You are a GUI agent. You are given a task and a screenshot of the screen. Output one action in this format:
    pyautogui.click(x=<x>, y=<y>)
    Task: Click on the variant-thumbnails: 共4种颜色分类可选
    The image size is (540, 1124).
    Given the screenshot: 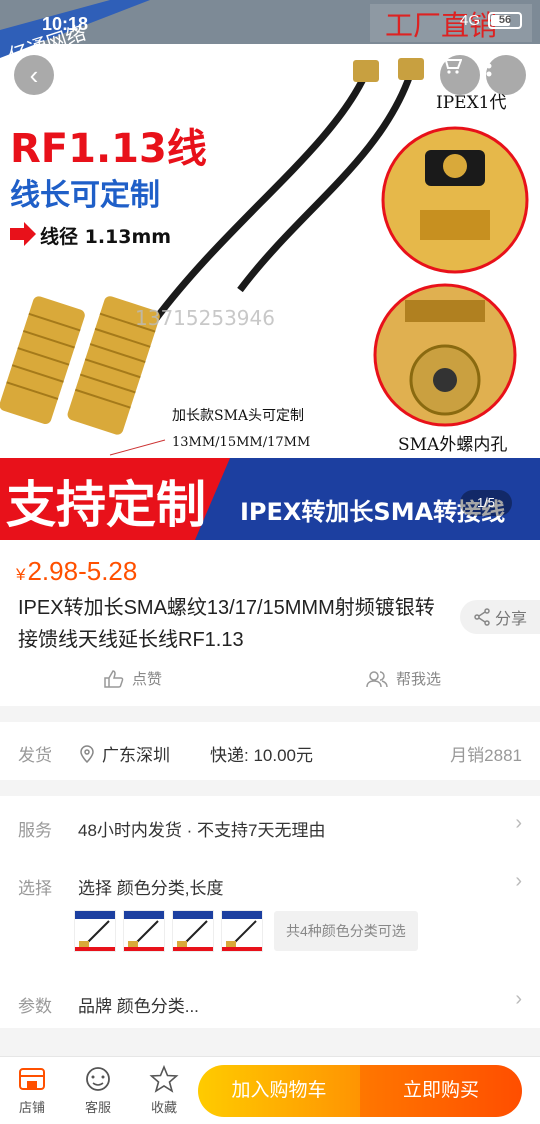 What is the action you would take?
    pyautogui.click(x=246, y=931)
    